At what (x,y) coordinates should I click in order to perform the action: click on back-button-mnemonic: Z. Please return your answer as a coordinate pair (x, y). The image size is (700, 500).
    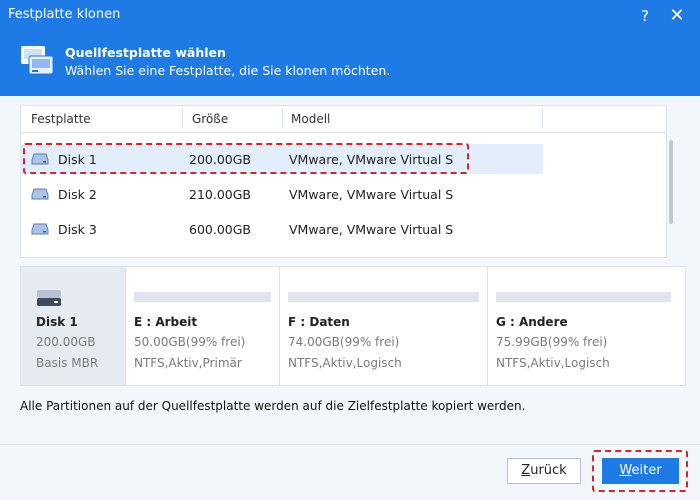
    Looking at the image, I should click on (526, 470).